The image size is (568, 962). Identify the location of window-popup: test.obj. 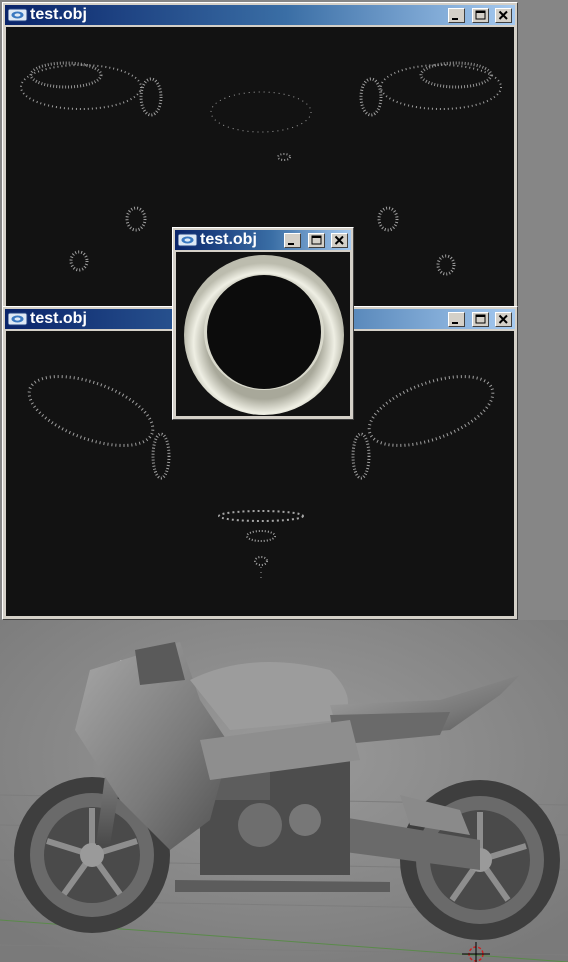
(263, 323).